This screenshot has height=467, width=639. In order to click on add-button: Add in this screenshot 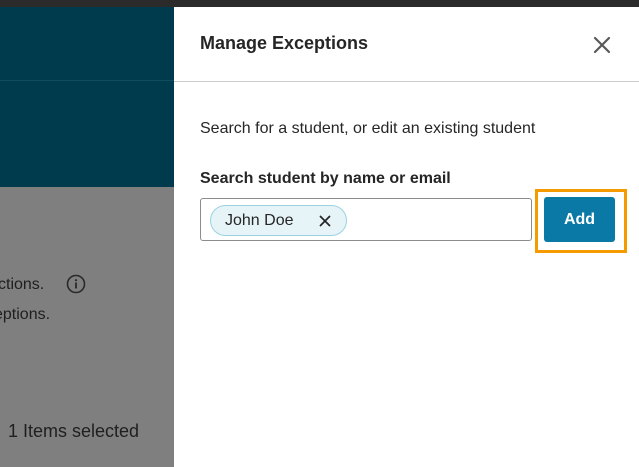, I will do `click(579, 219)`.